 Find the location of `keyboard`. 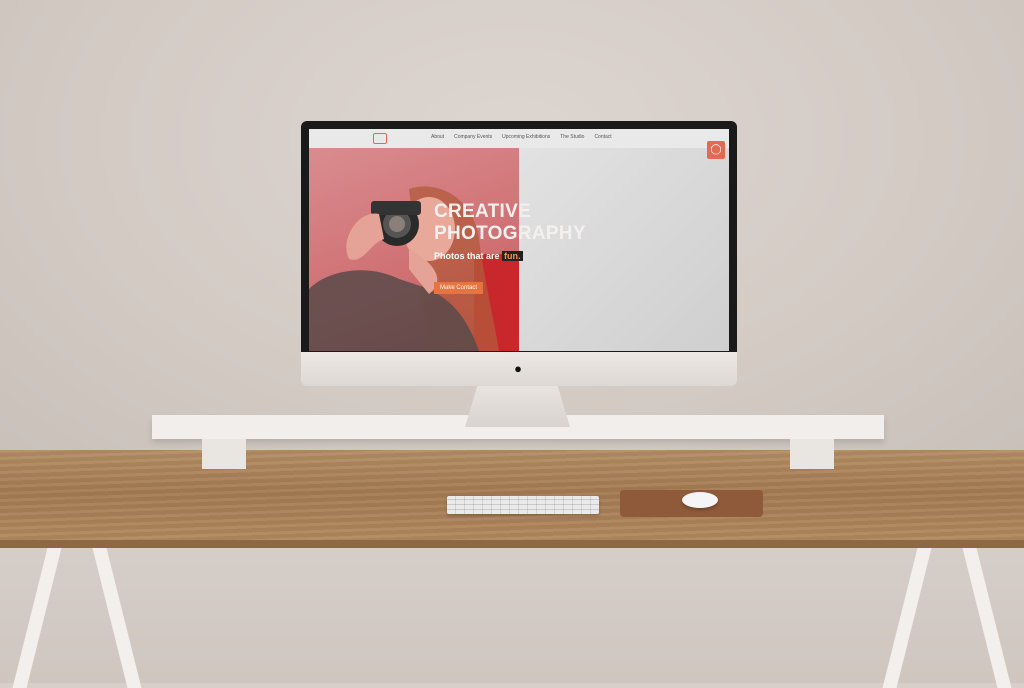

keyboard is located at coordinates (523, 505).